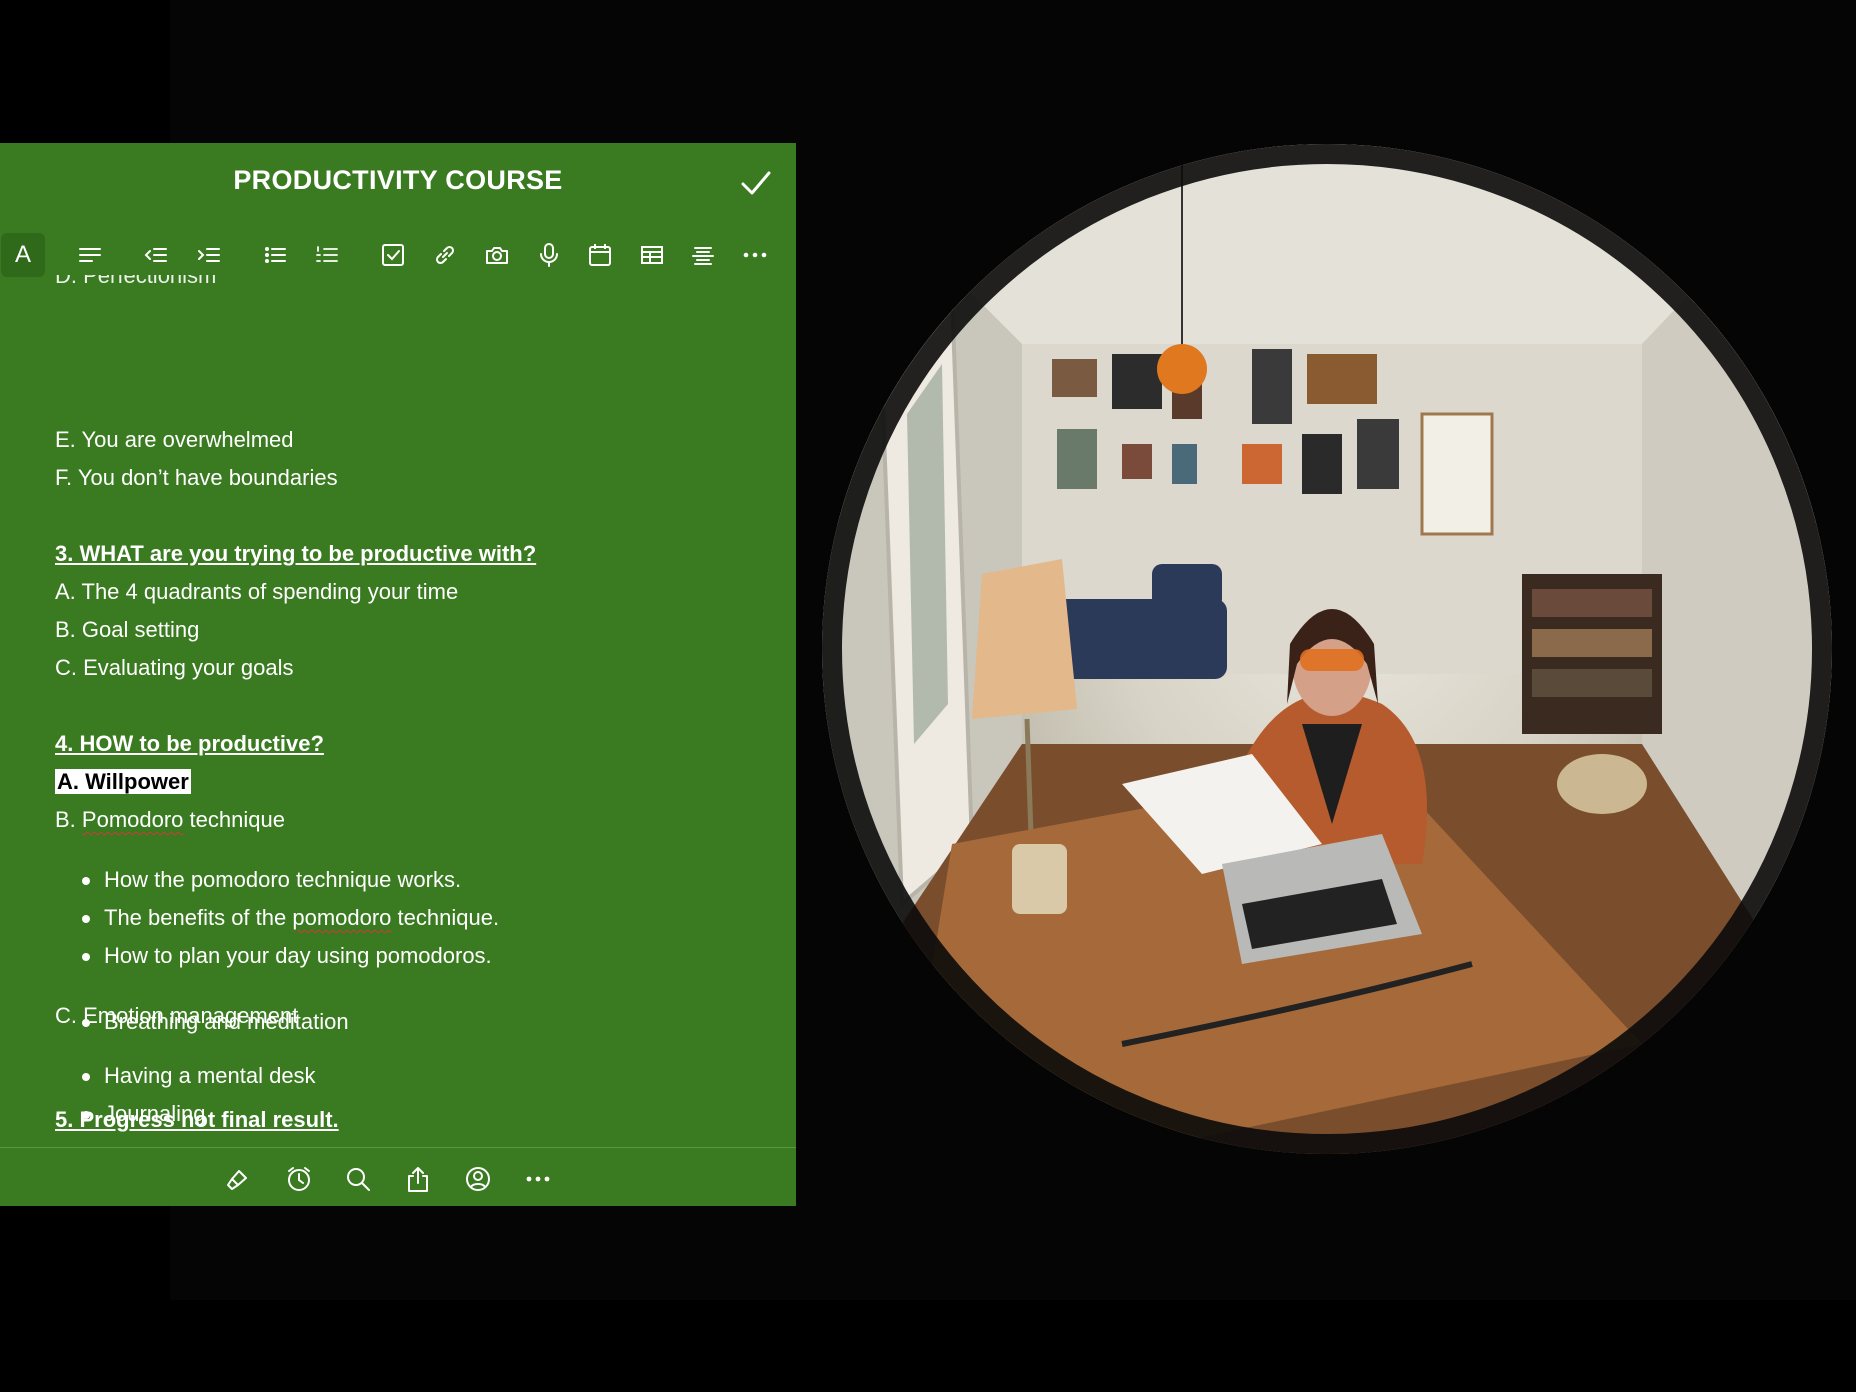 The height and width of the screenshot is (1392, 1856). I want to click on note-line: B. Pomodoro technique, so click(170, 820).